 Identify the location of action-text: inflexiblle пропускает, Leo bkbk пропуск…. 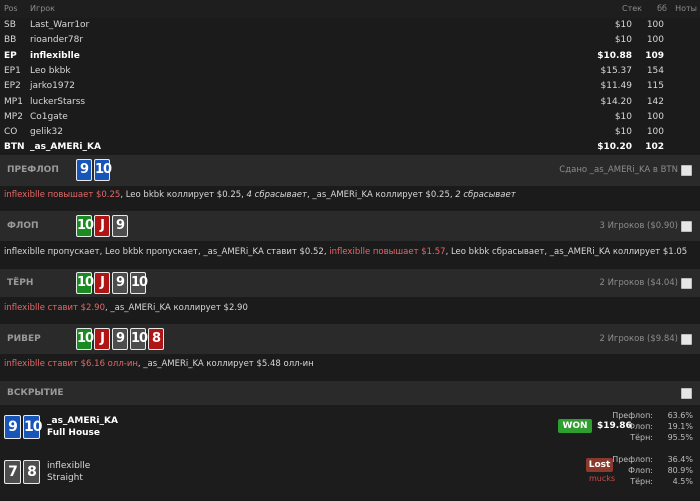
(167, 252).